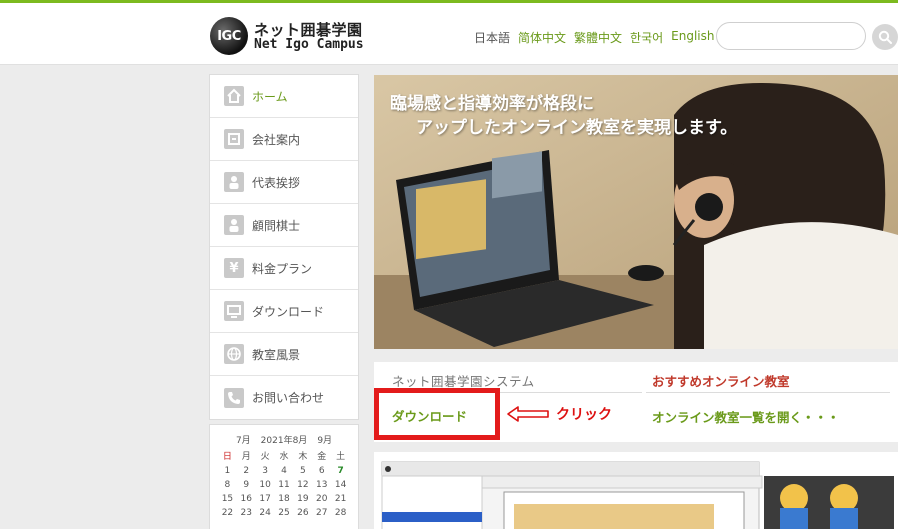 Image resolution: width=898 pixels, height=529 pixels. Describe the element at coordinates (321, 513) in the screenshot. I see `calendar-day: 27` at that location.